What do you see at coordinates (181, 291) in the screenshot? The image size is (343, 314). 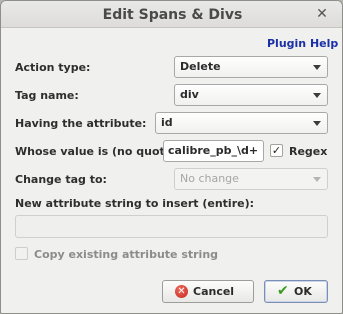 I see `cancel-icon: ✕` at bounding box center [181, 291].